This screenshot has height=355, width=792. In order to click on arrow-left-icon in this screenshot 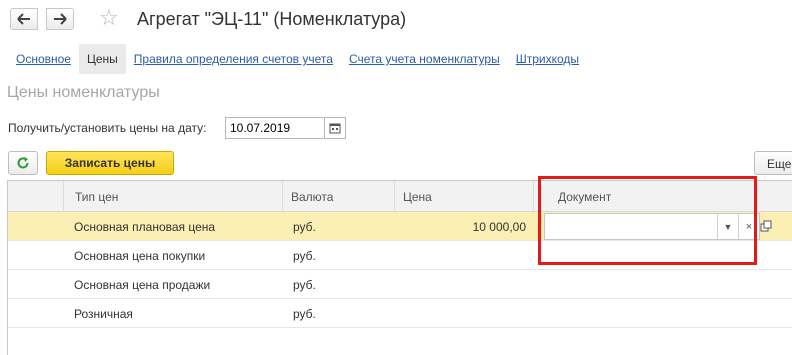, I will do `click(23, 19)`.